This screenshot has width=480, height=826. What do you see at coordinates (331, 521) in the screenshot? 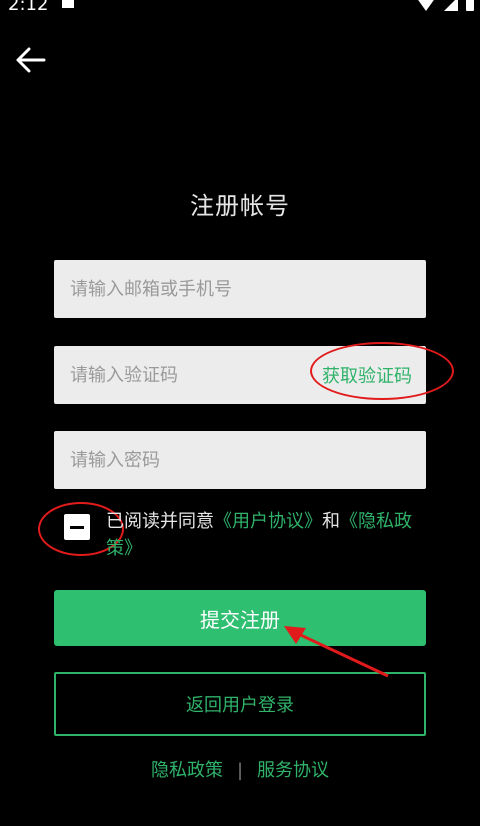
I see `agreement-and: 和` at bounding box center [331, 521].